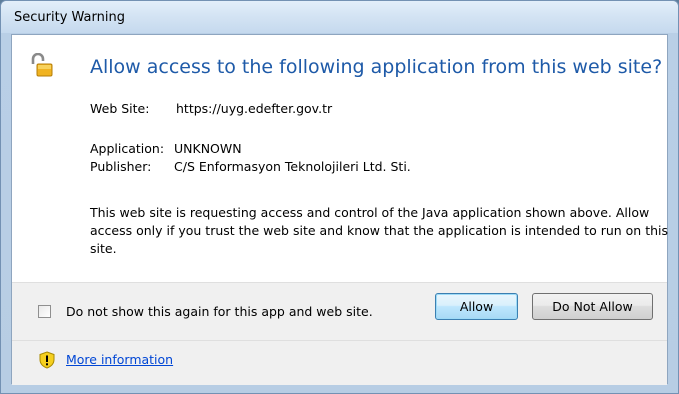  I want to click on more-information-link: More information, so click(119, 359).